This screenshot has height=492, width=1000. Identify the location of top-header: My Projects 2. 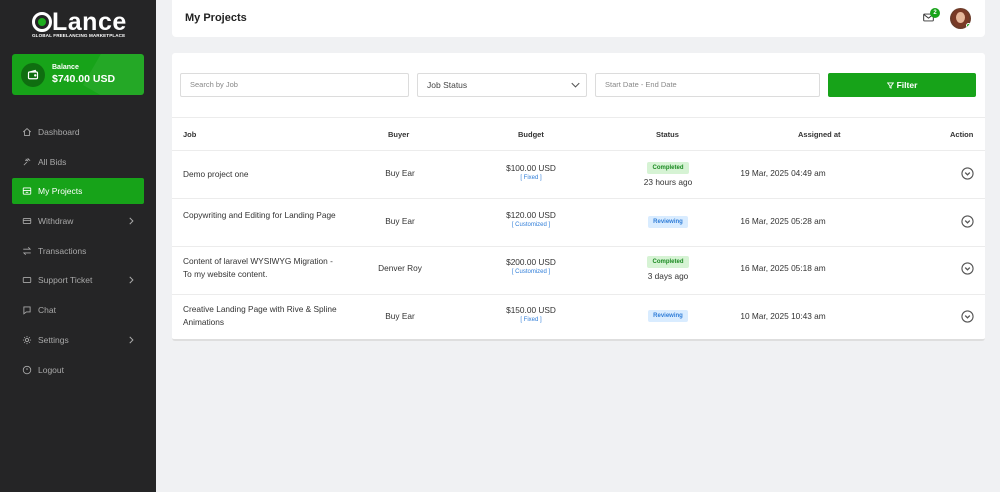
(578, 18).